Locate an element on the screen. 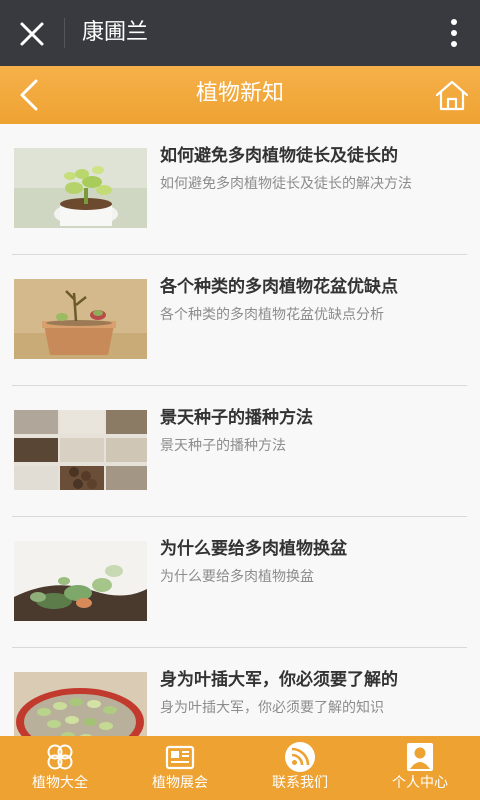 Image resolution: width=480 pixels, height=800 pixels. tab-label: 植物展会 is located at coordinates (180, 783).